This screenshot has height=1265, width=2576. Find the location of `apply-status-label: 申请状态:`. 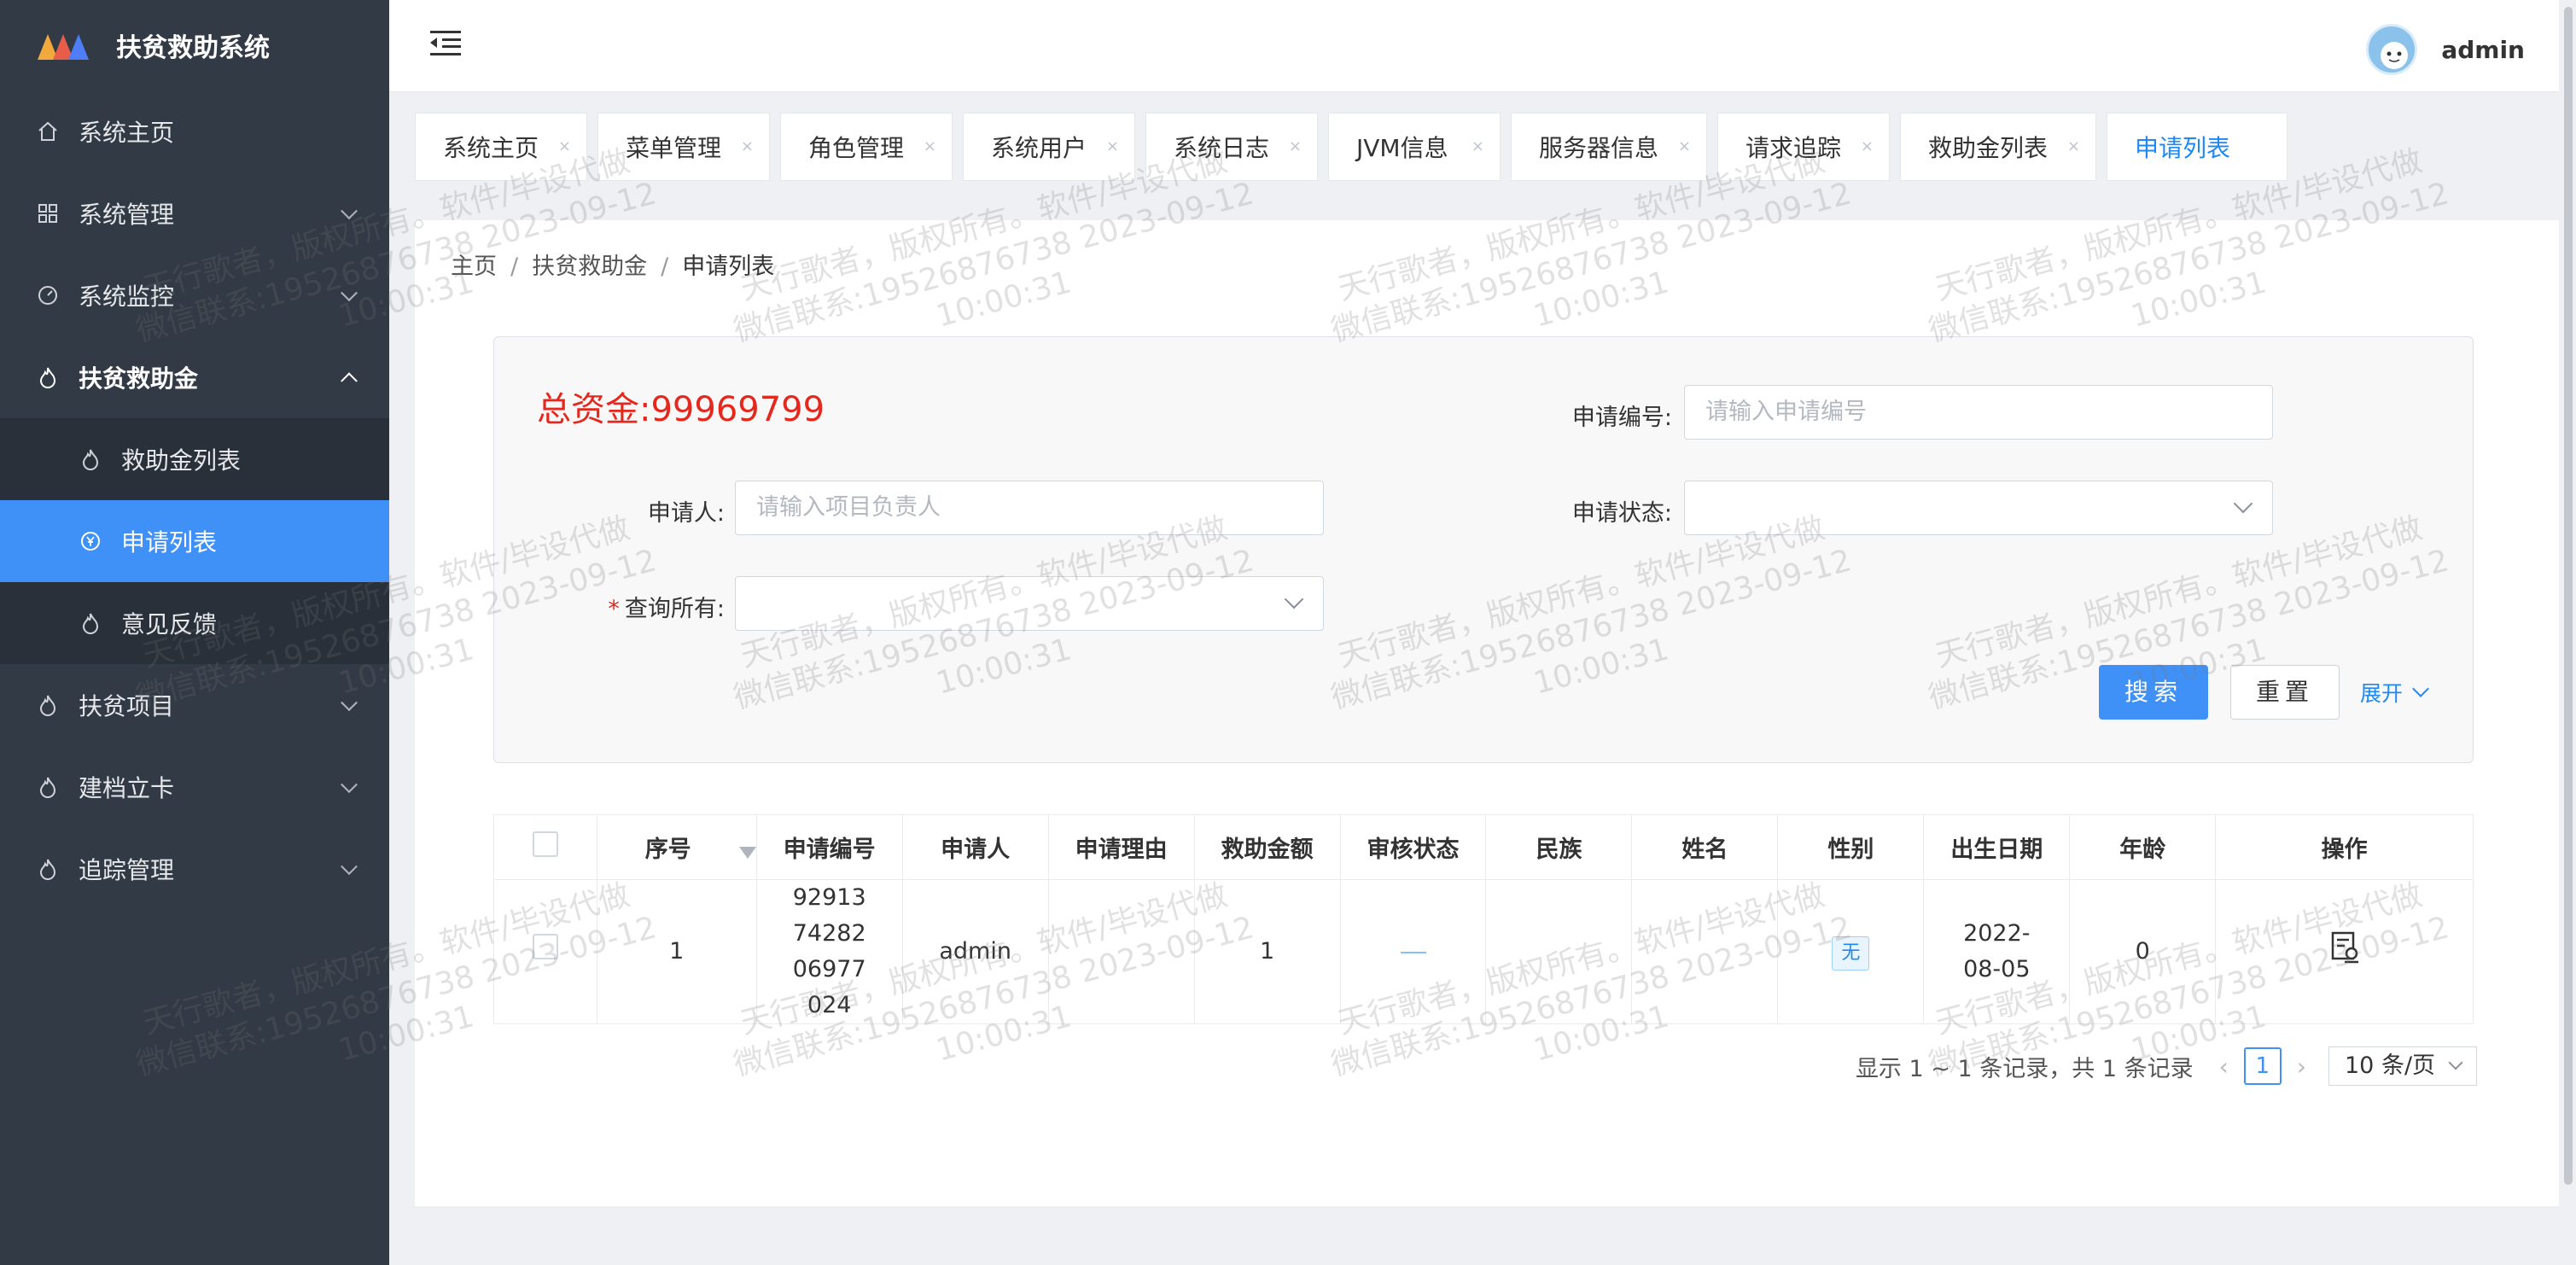

apply-status-label: 申请状态: is located at coordinates (1621, 513).